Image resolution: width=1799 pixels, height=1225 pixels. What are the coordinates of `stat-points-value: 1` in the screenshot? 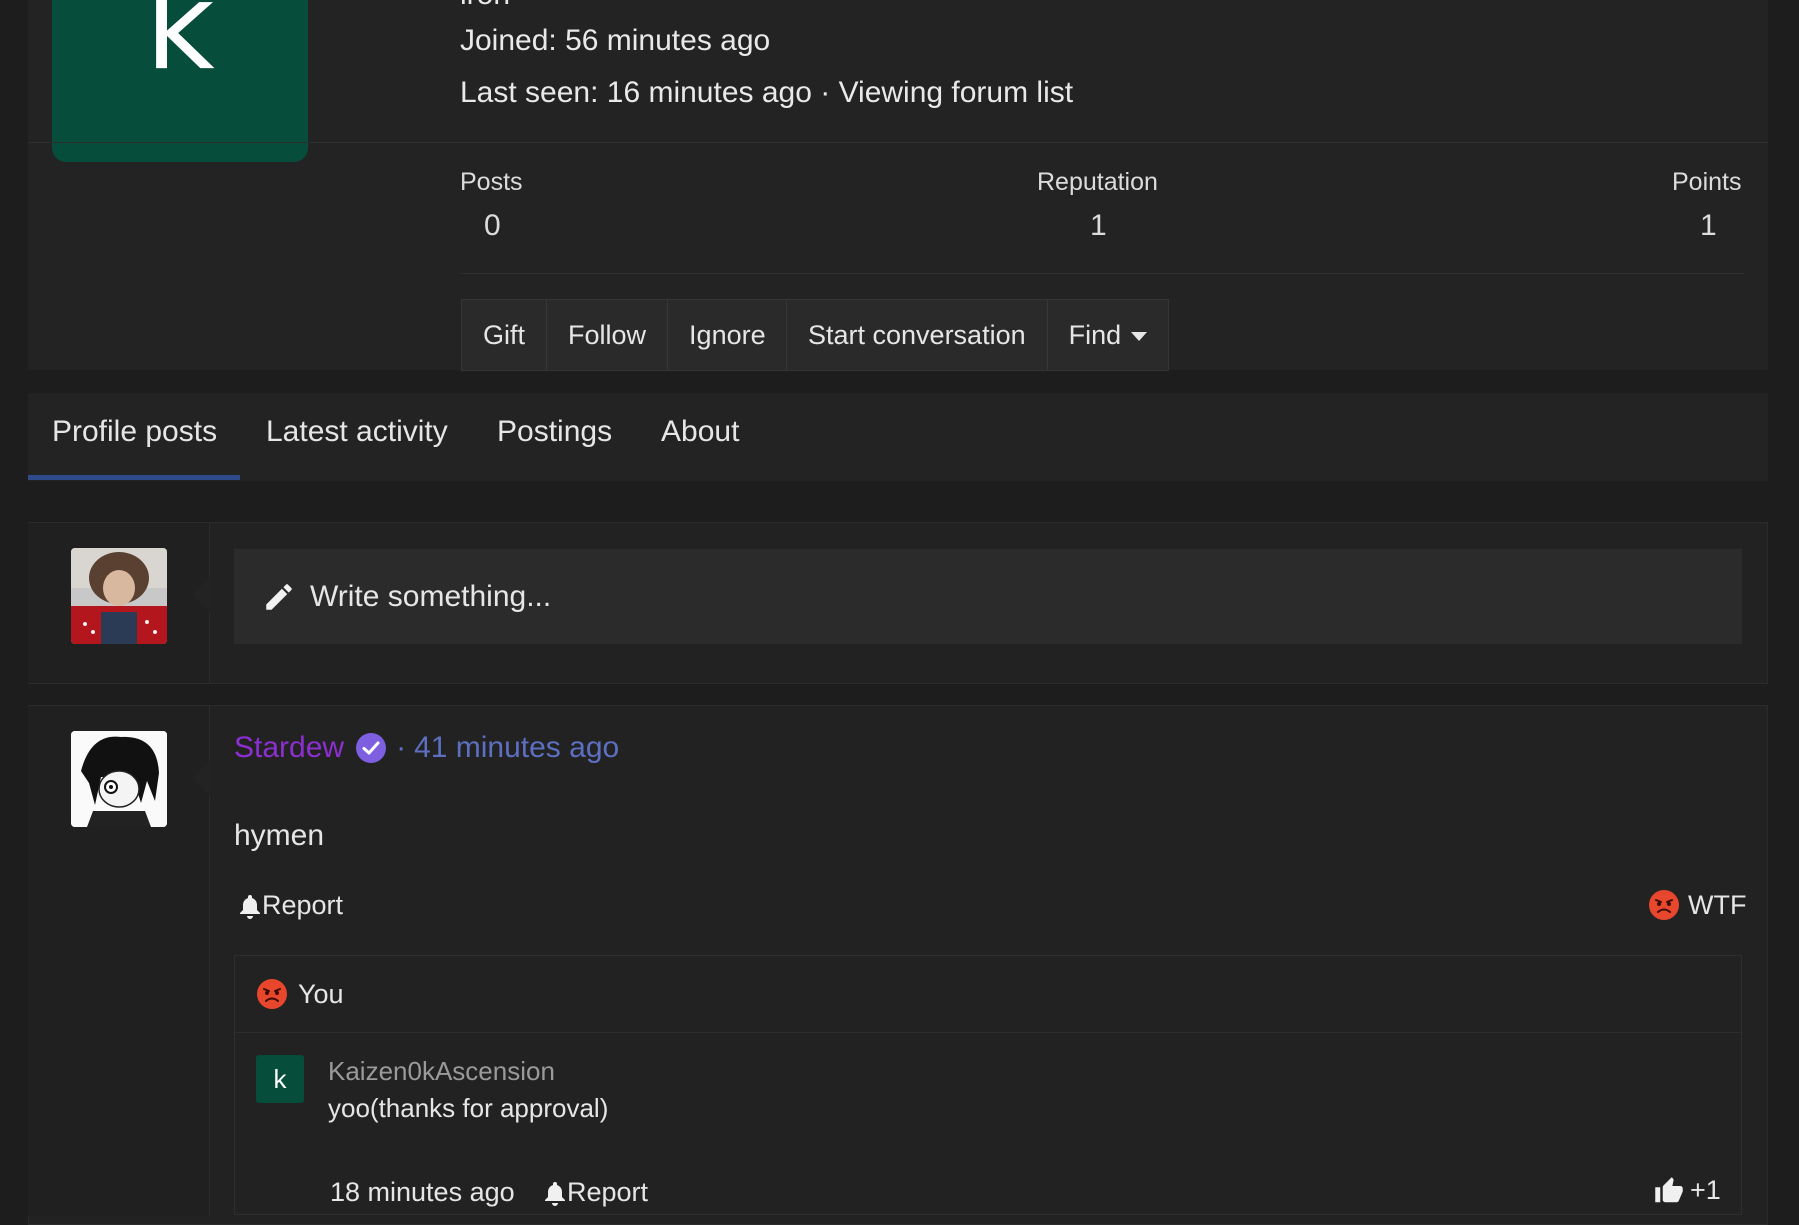 It's located at (1708, 226).